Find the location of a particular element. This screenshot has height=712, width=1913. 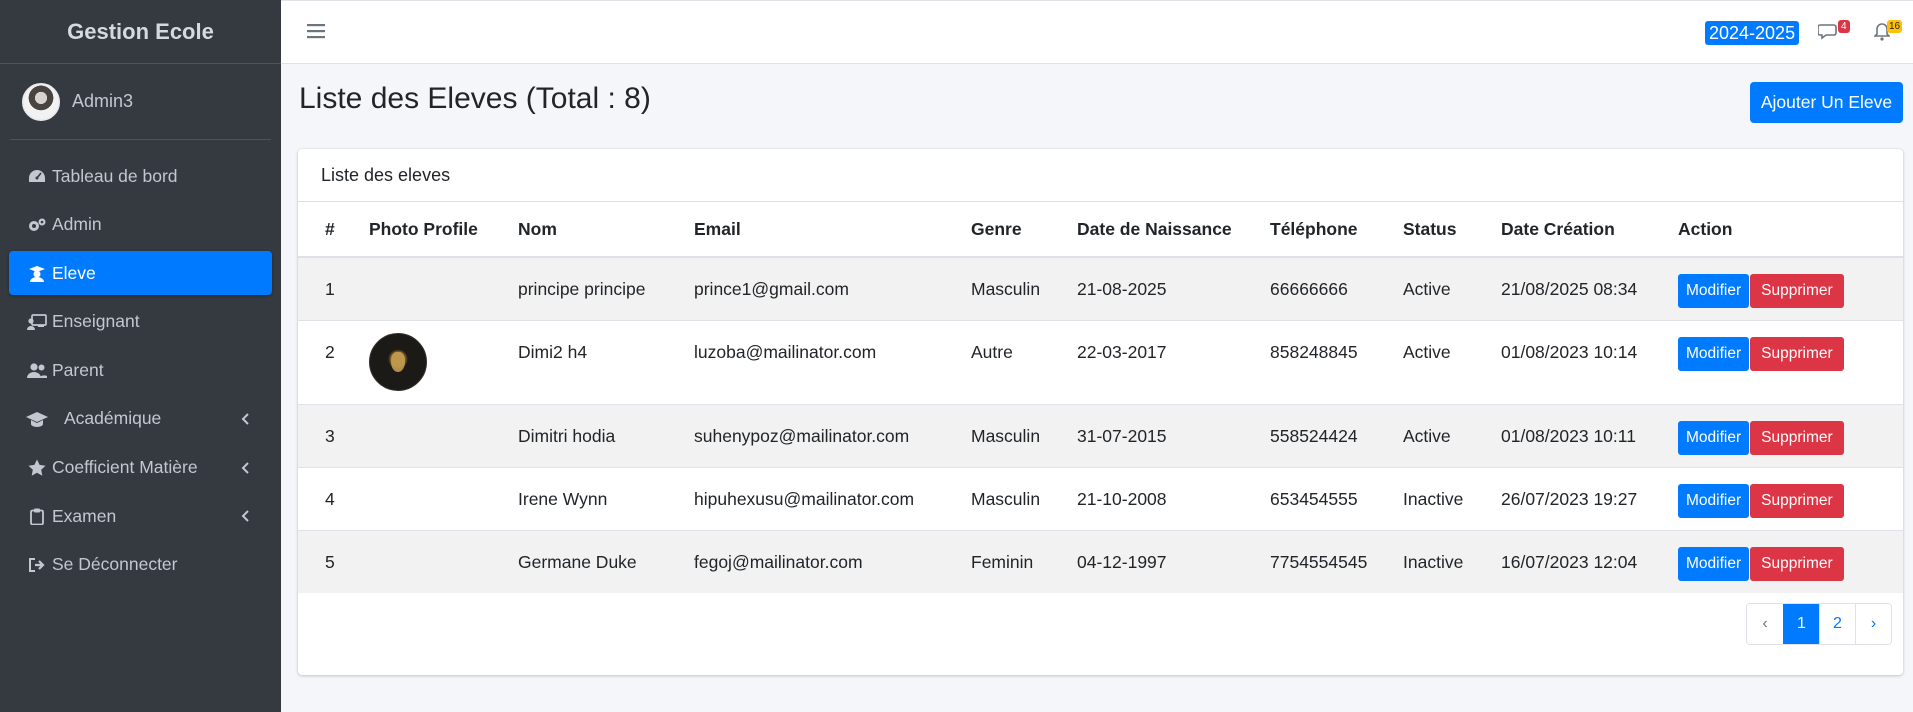

users-icon is located at coordinates (37, 370).